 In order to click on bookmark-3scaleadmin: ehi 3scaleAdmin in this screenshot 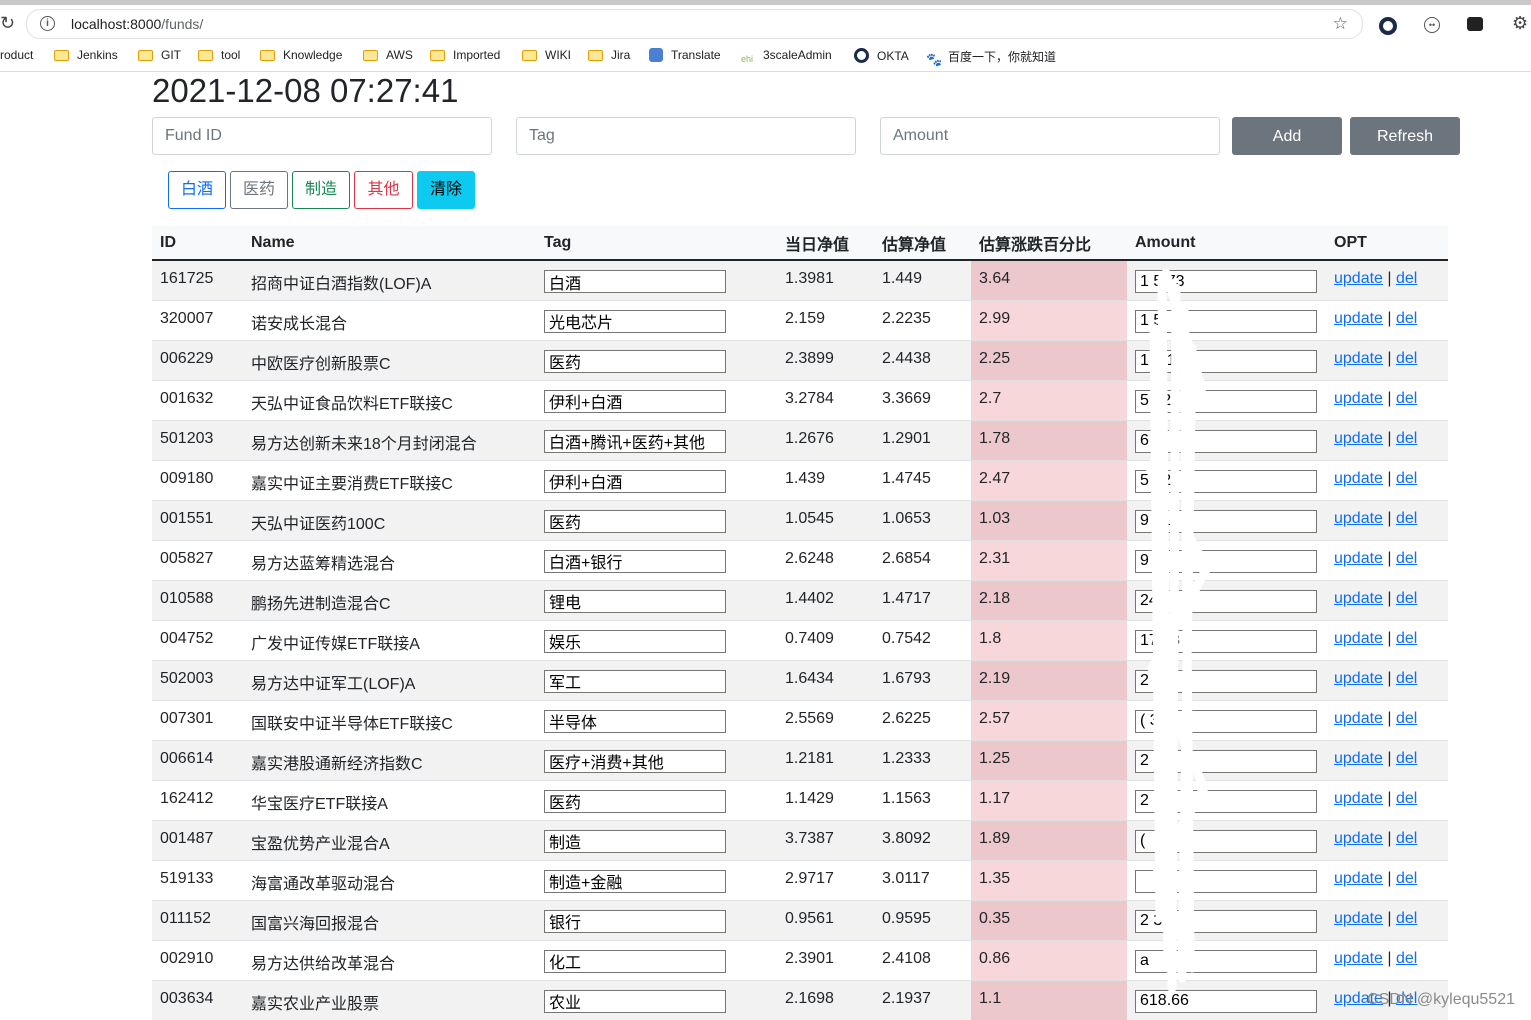, I will do `click(786, 57)`.